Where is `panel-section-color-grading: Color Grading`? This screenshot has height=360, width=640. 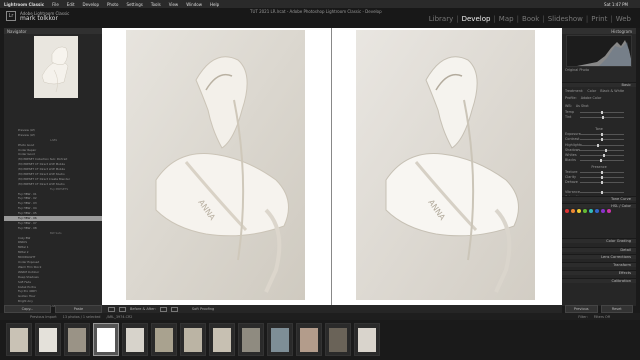
panel-section-color-grading: Color Grading is located at coordinates (599, 240).